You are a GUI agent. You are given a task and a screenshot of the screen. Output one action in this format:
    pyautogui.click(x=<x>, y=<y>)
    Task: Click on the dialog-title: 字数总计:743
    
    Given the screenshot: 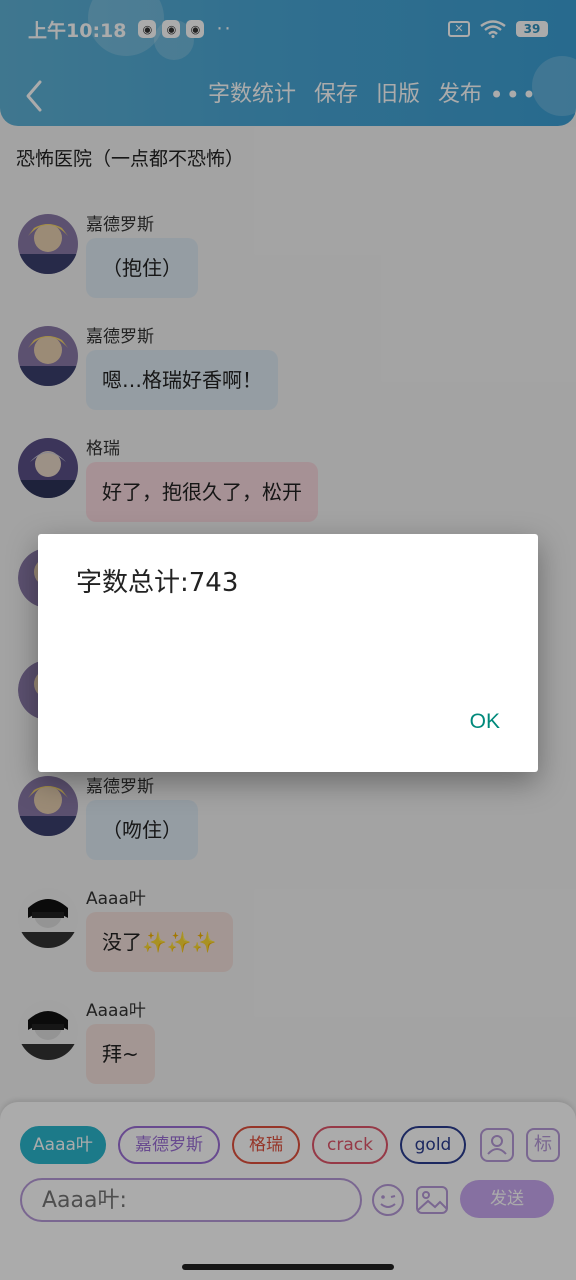 What is the action you would take?
    pyautogui.click(x=157, y=583)
    